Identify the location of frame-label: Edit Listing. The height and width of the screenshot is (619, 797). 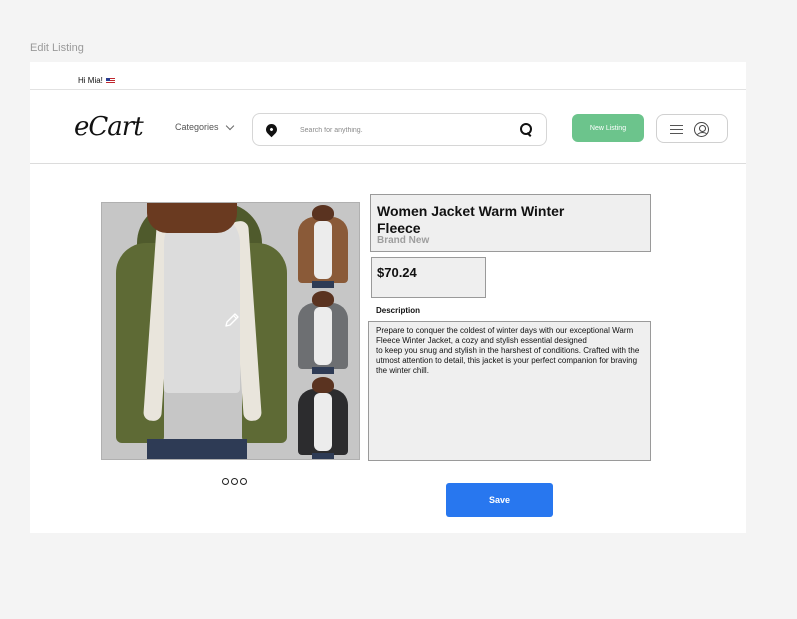
(57, 48).